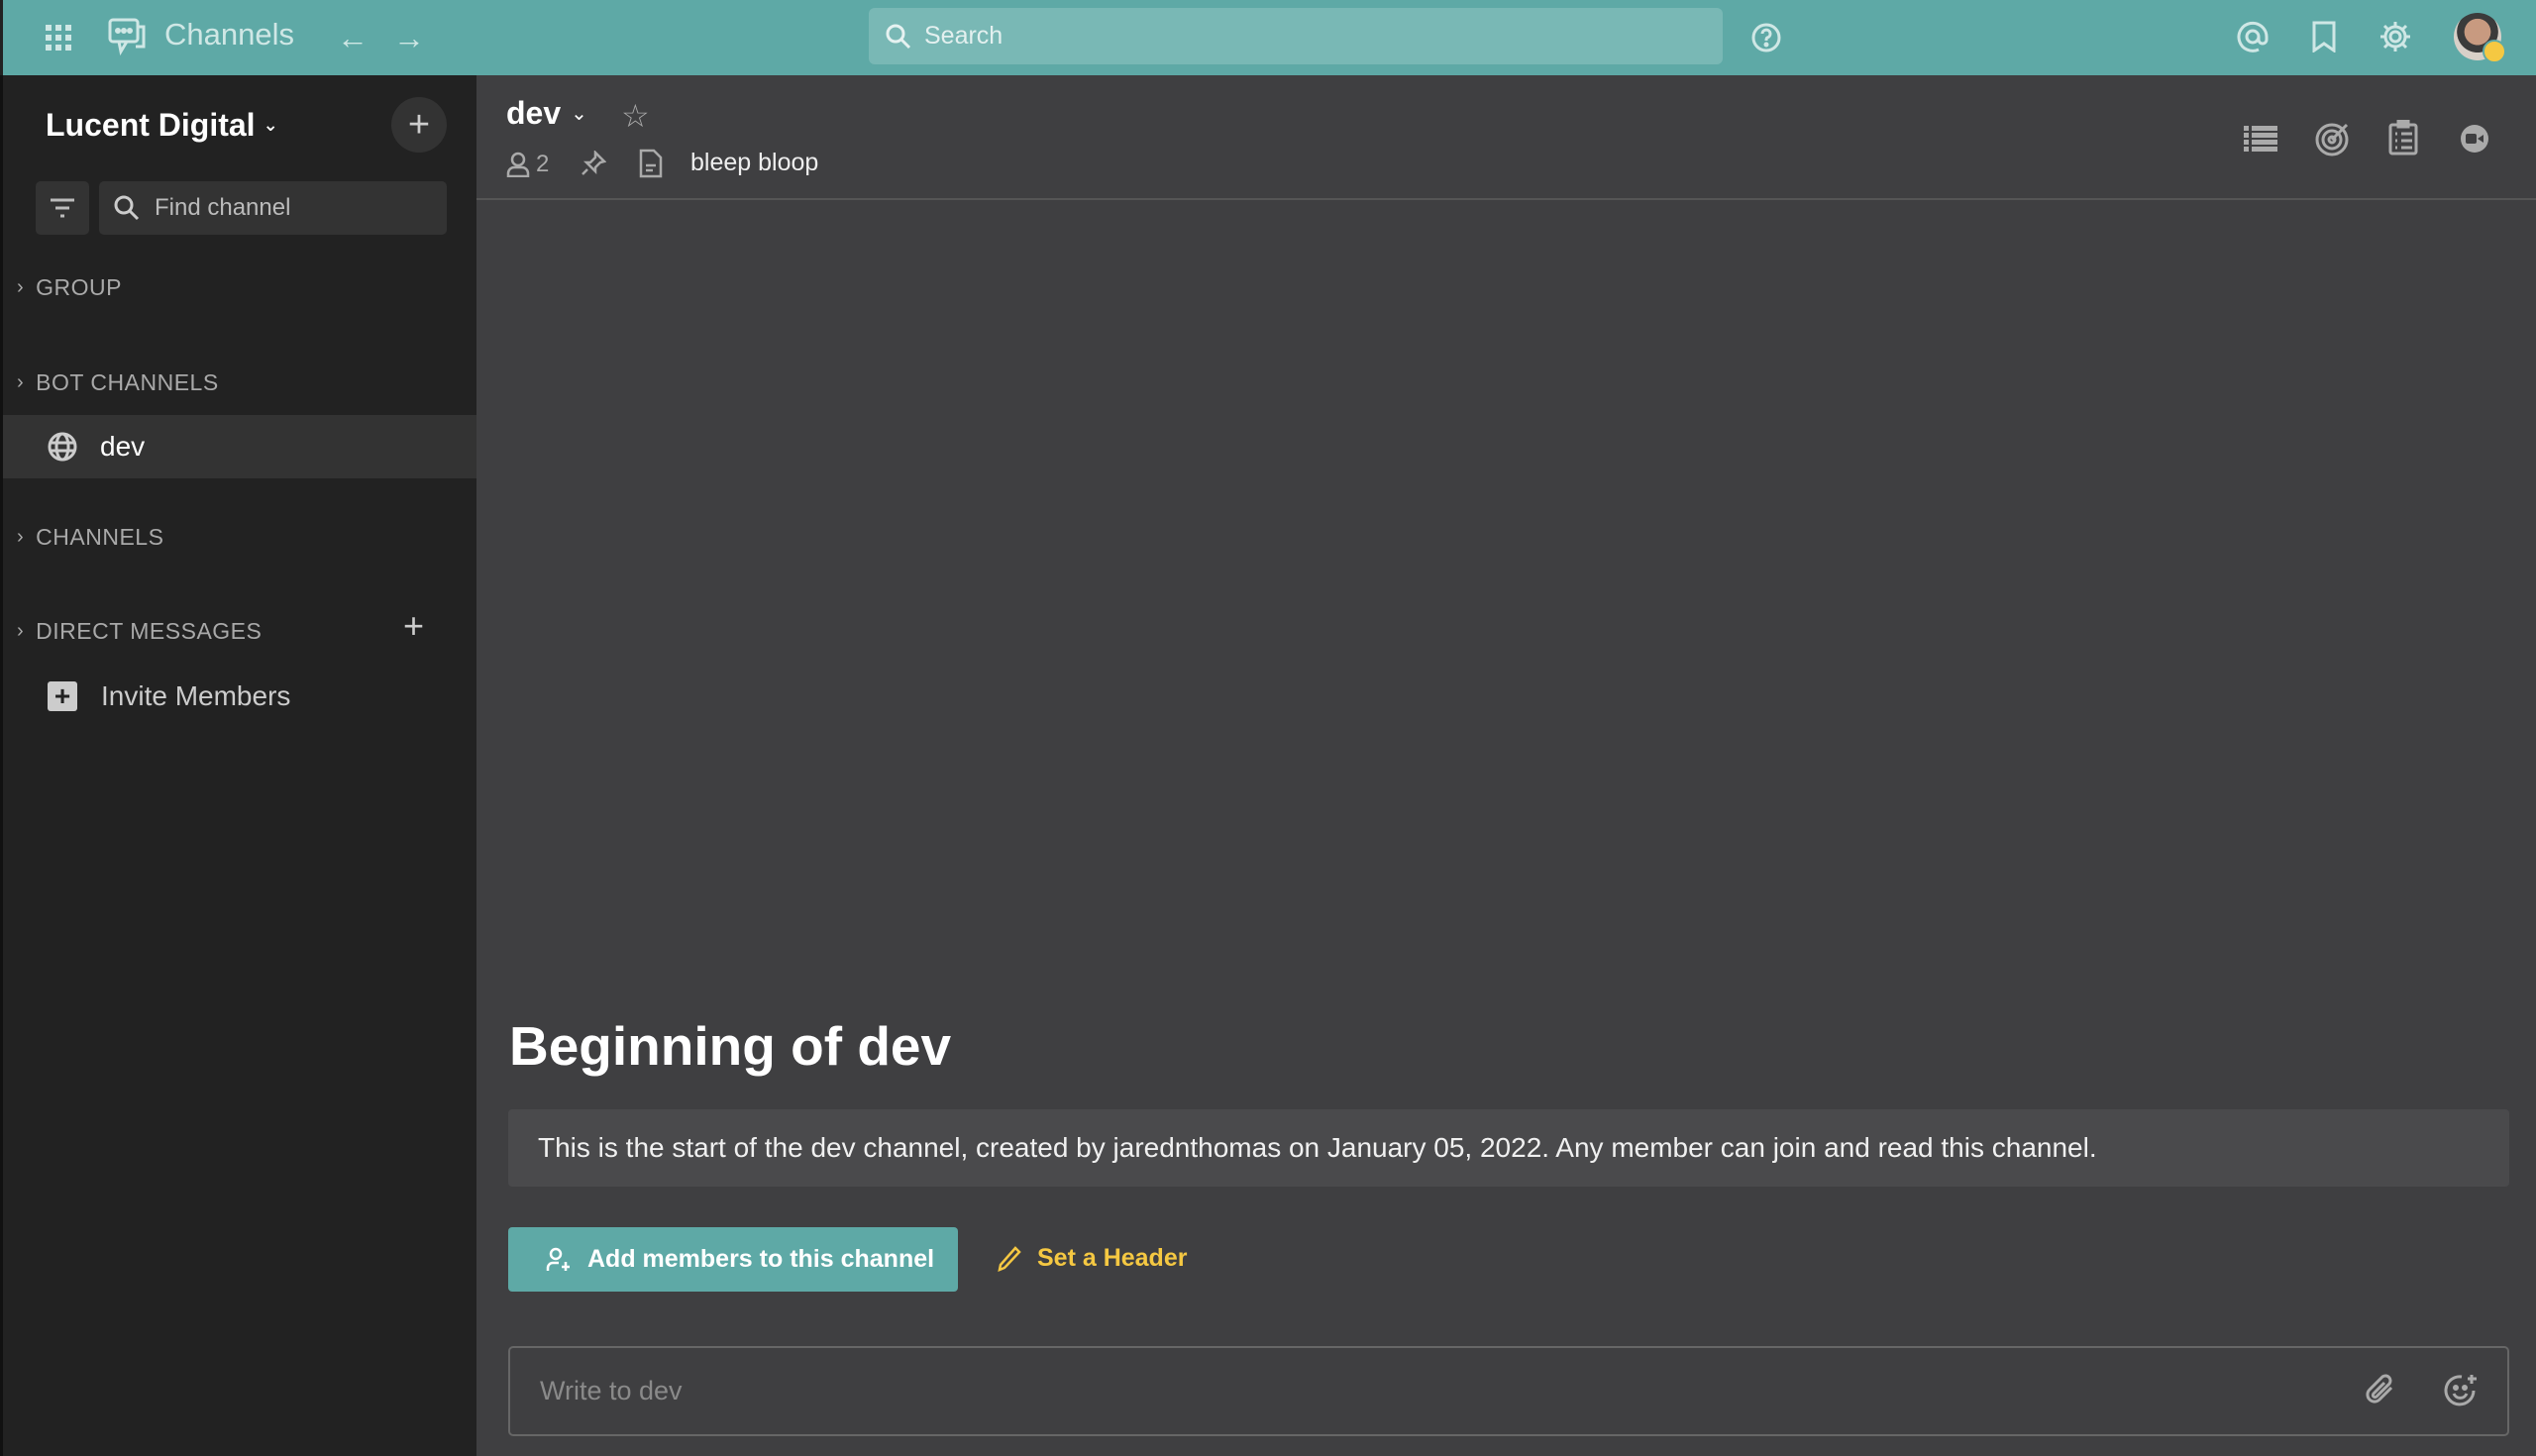 This screenshot has width=2536, height=1456. What do you see at coordinates (58, 37) in the screenshot?
I see `app-grid-icon` at bounding box center [58, 37].